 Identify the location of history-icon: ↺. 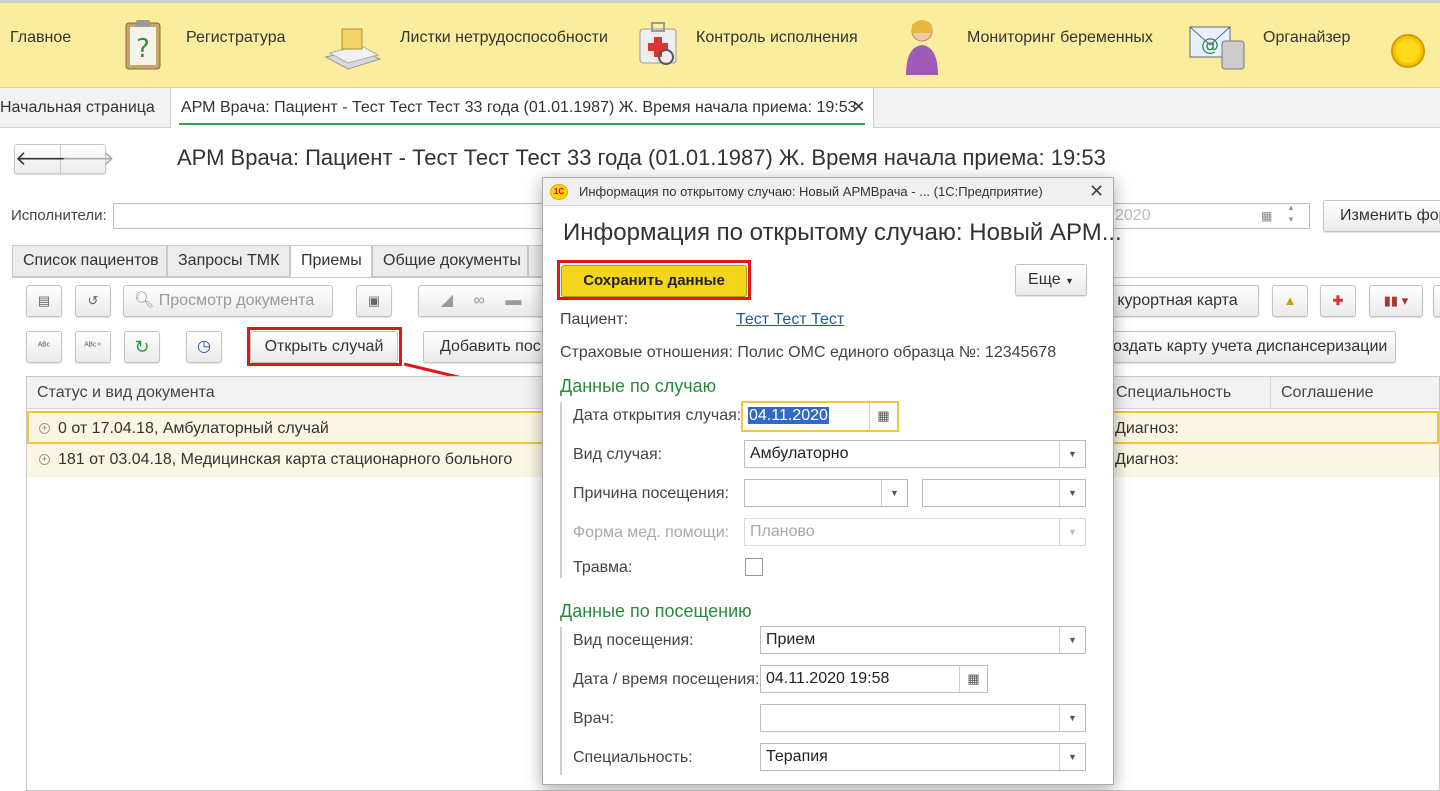
(93, 301).